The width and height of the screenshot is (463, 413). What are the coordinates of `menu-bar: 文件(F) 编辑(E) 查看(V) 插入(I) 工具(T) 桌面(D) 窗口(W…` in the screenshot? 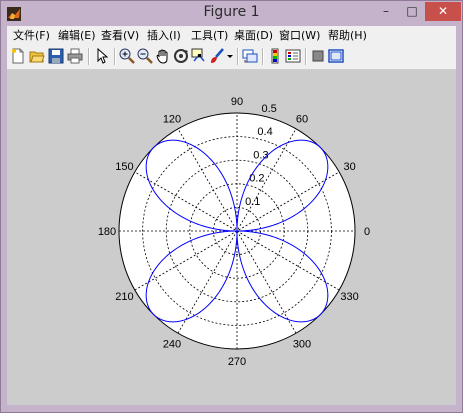 It's located at (231, 35).